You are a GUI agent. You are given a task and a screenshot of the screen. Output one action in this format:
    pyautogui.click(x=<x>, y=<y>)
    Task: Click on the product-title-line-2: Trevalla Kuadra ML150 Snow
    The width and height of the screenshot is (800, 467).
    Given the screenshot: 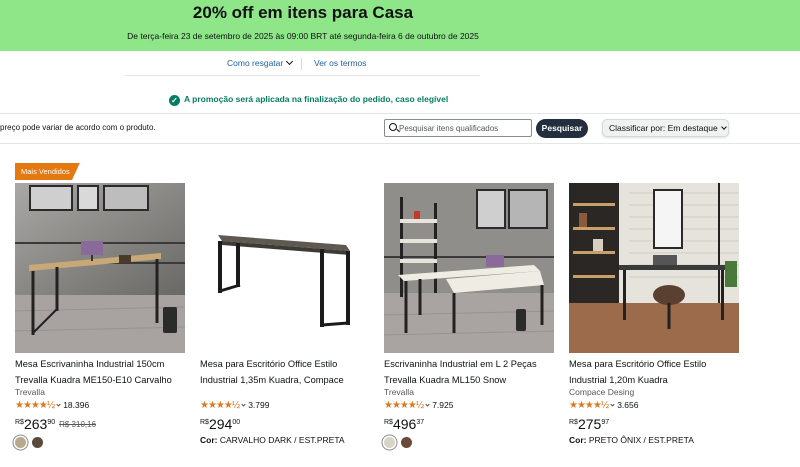 What is the action you would take?
    pyautogui.click(x=445, y=380)
    